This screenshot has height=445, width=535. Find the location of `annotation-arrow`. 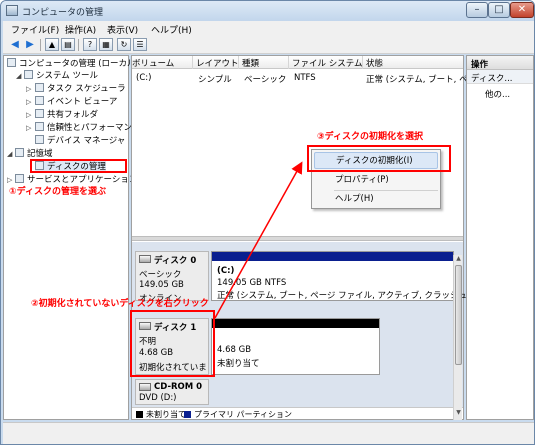

annotation-arrow is located at coordinates (258, 240).